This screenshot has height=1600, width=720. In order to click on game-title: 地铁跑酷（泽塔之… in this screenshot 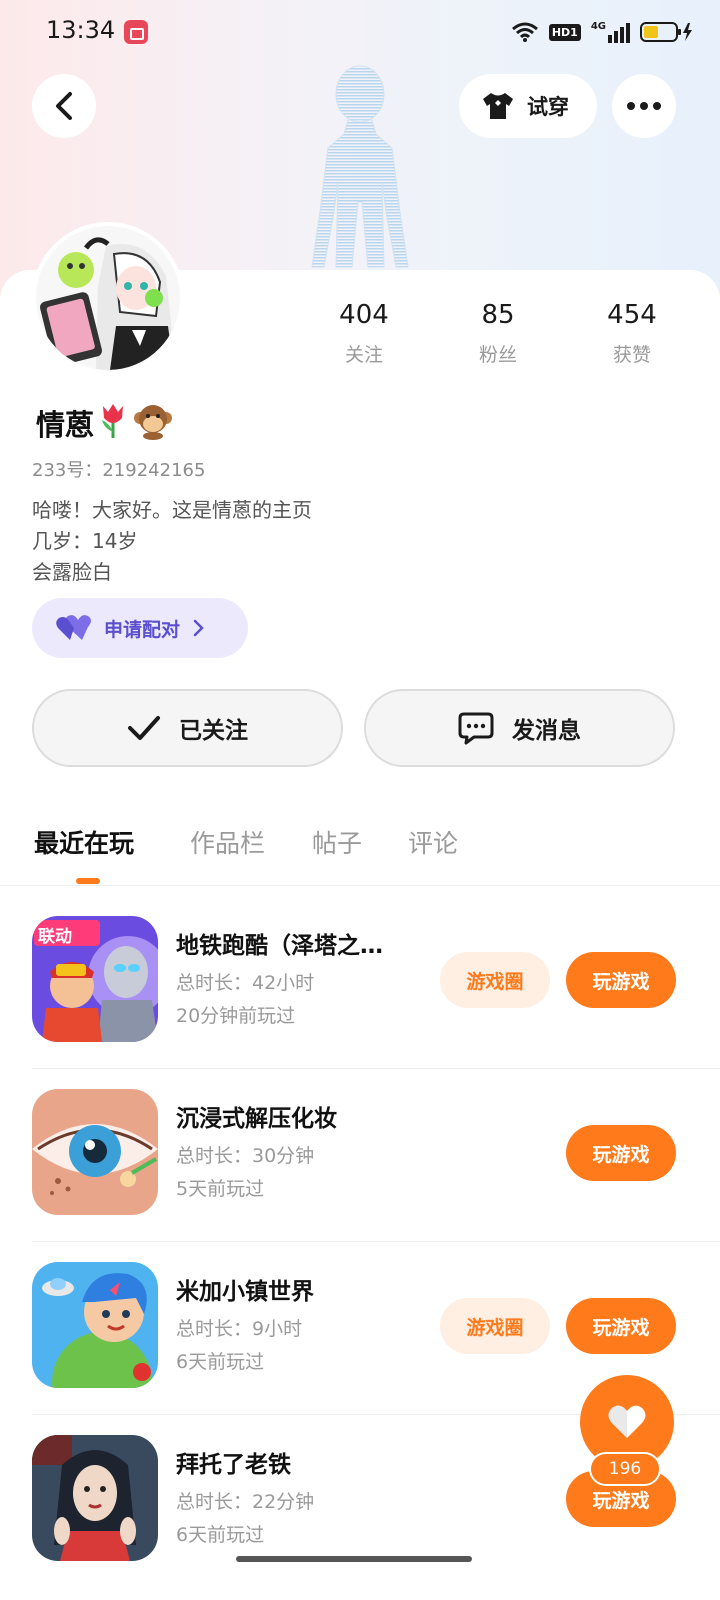, I will do `click(279, 946)`.